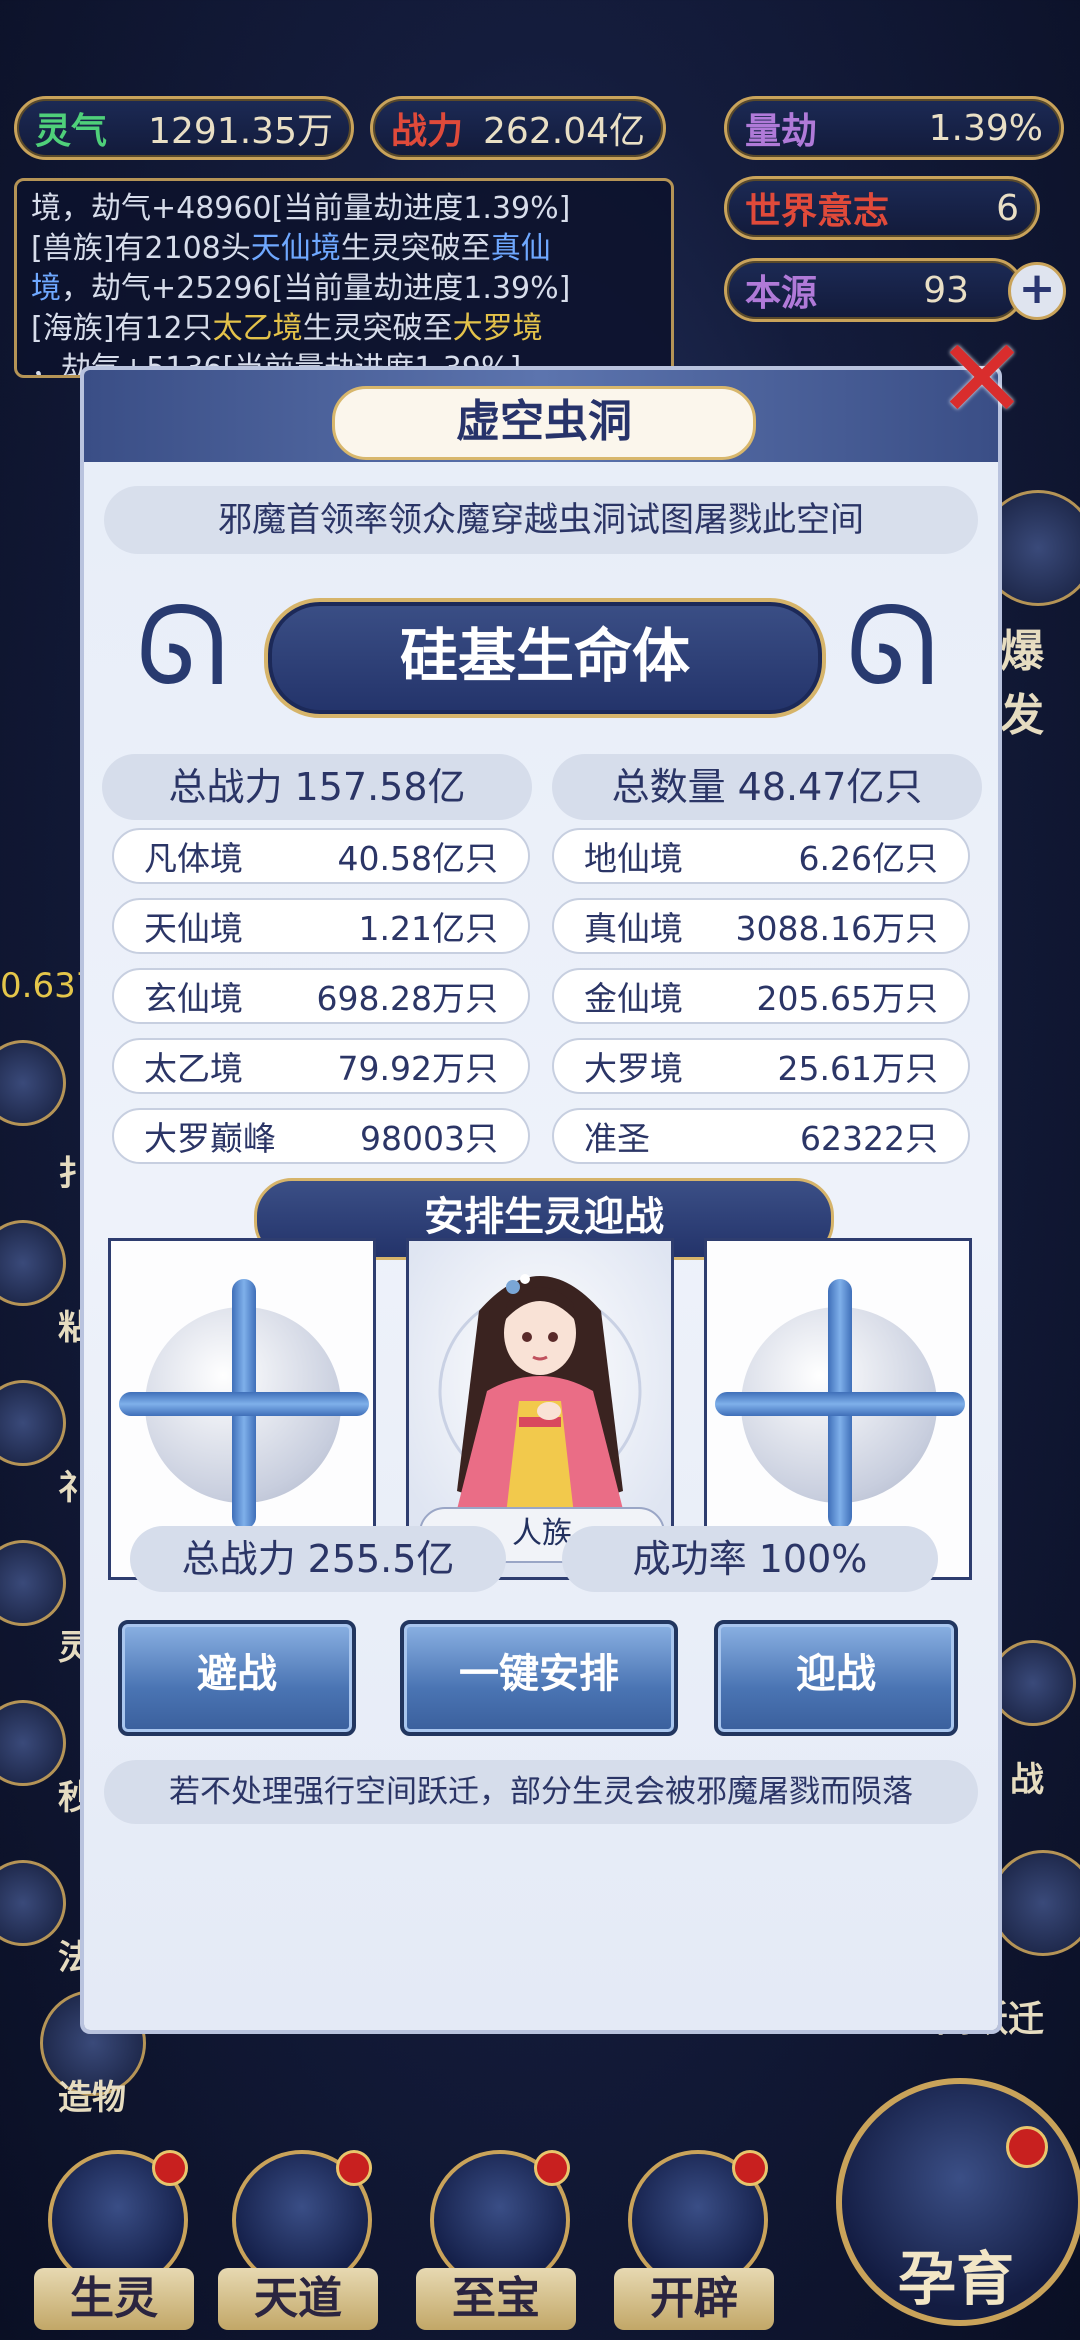 This screenshot has height=2340, width=1080. Describe the element at coordinates (767, 787) in the screenshot. I see `enemy-total-count: 总数量 48.47亿只` at that location.